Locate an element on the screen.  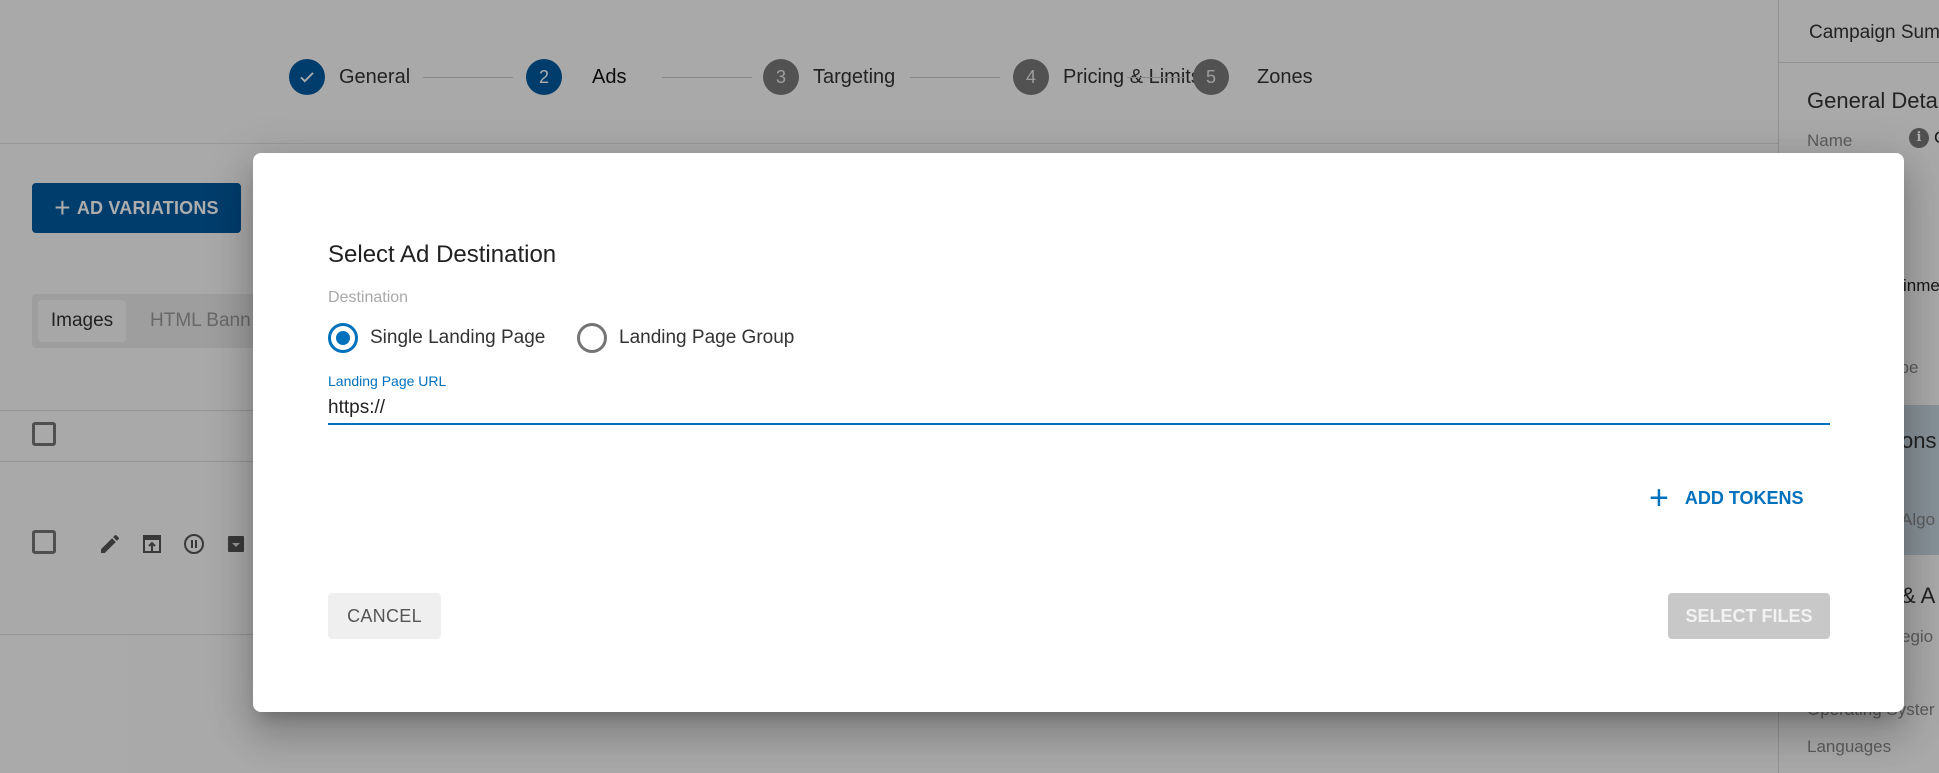
landing-page-url-label: Landing Page URL is located at coordinates (387, 381).